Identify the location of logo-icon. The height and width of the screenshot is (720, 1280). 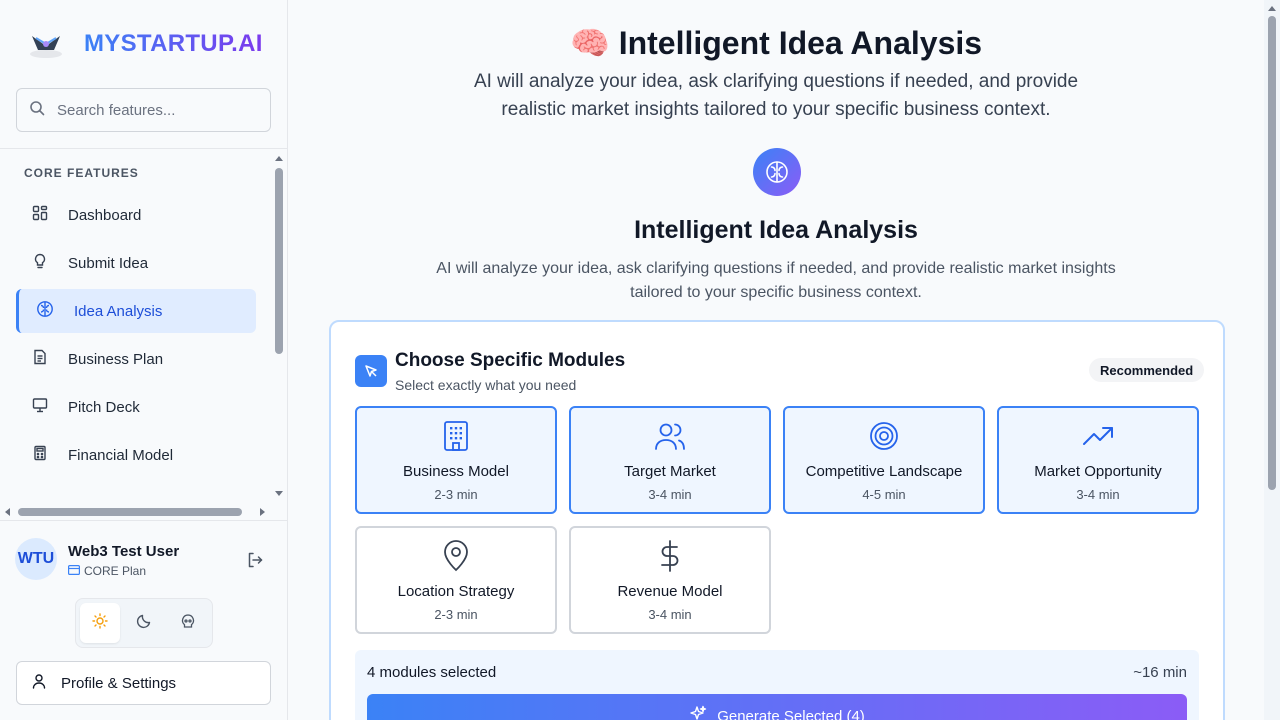
(46, 44).